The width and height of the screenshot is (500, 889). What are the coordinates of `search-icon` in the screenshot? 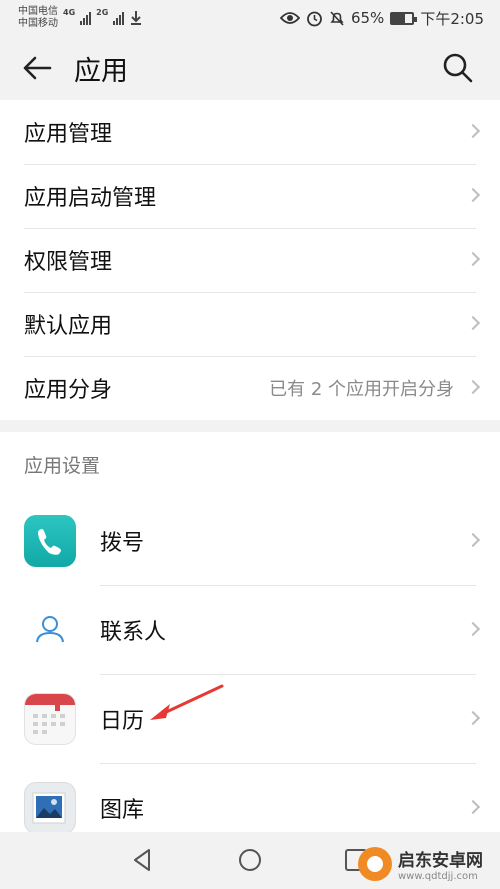 It's located at (458, 68).